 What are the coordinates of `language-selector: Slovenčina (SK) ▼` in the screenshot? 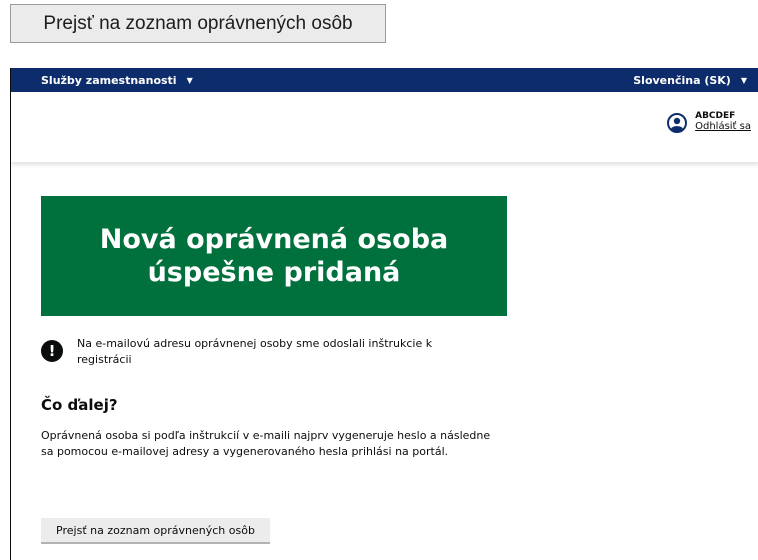 It's located at (690, 80).